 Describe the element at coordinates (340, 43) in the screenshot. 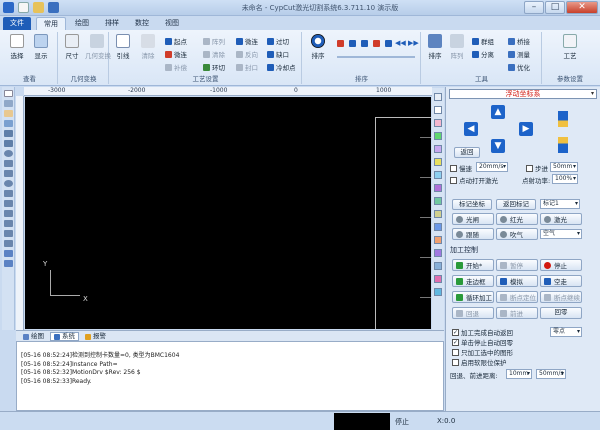

I see `sort-tool-1-icon` at that location.